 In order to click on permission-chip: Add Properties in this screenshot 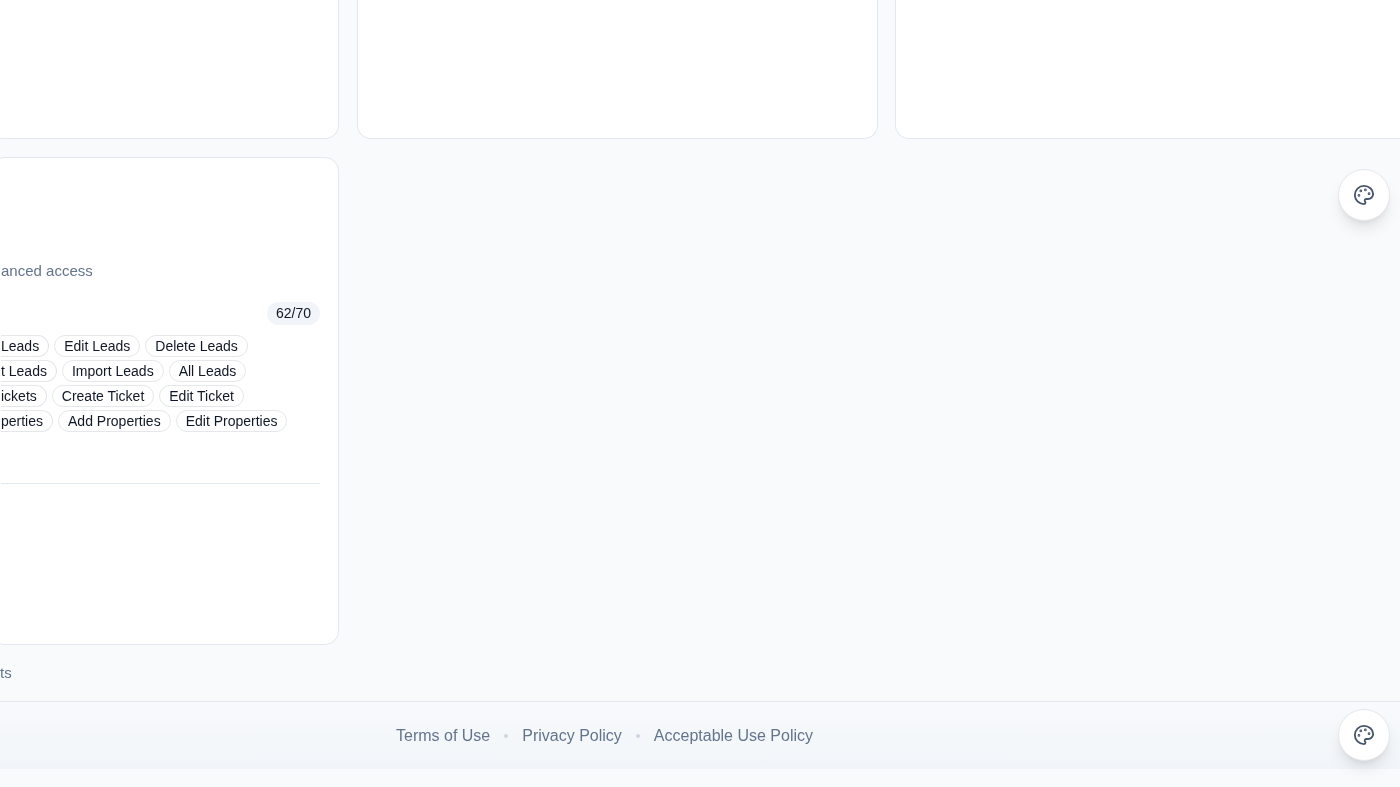, I will do `click(114, 421)`.